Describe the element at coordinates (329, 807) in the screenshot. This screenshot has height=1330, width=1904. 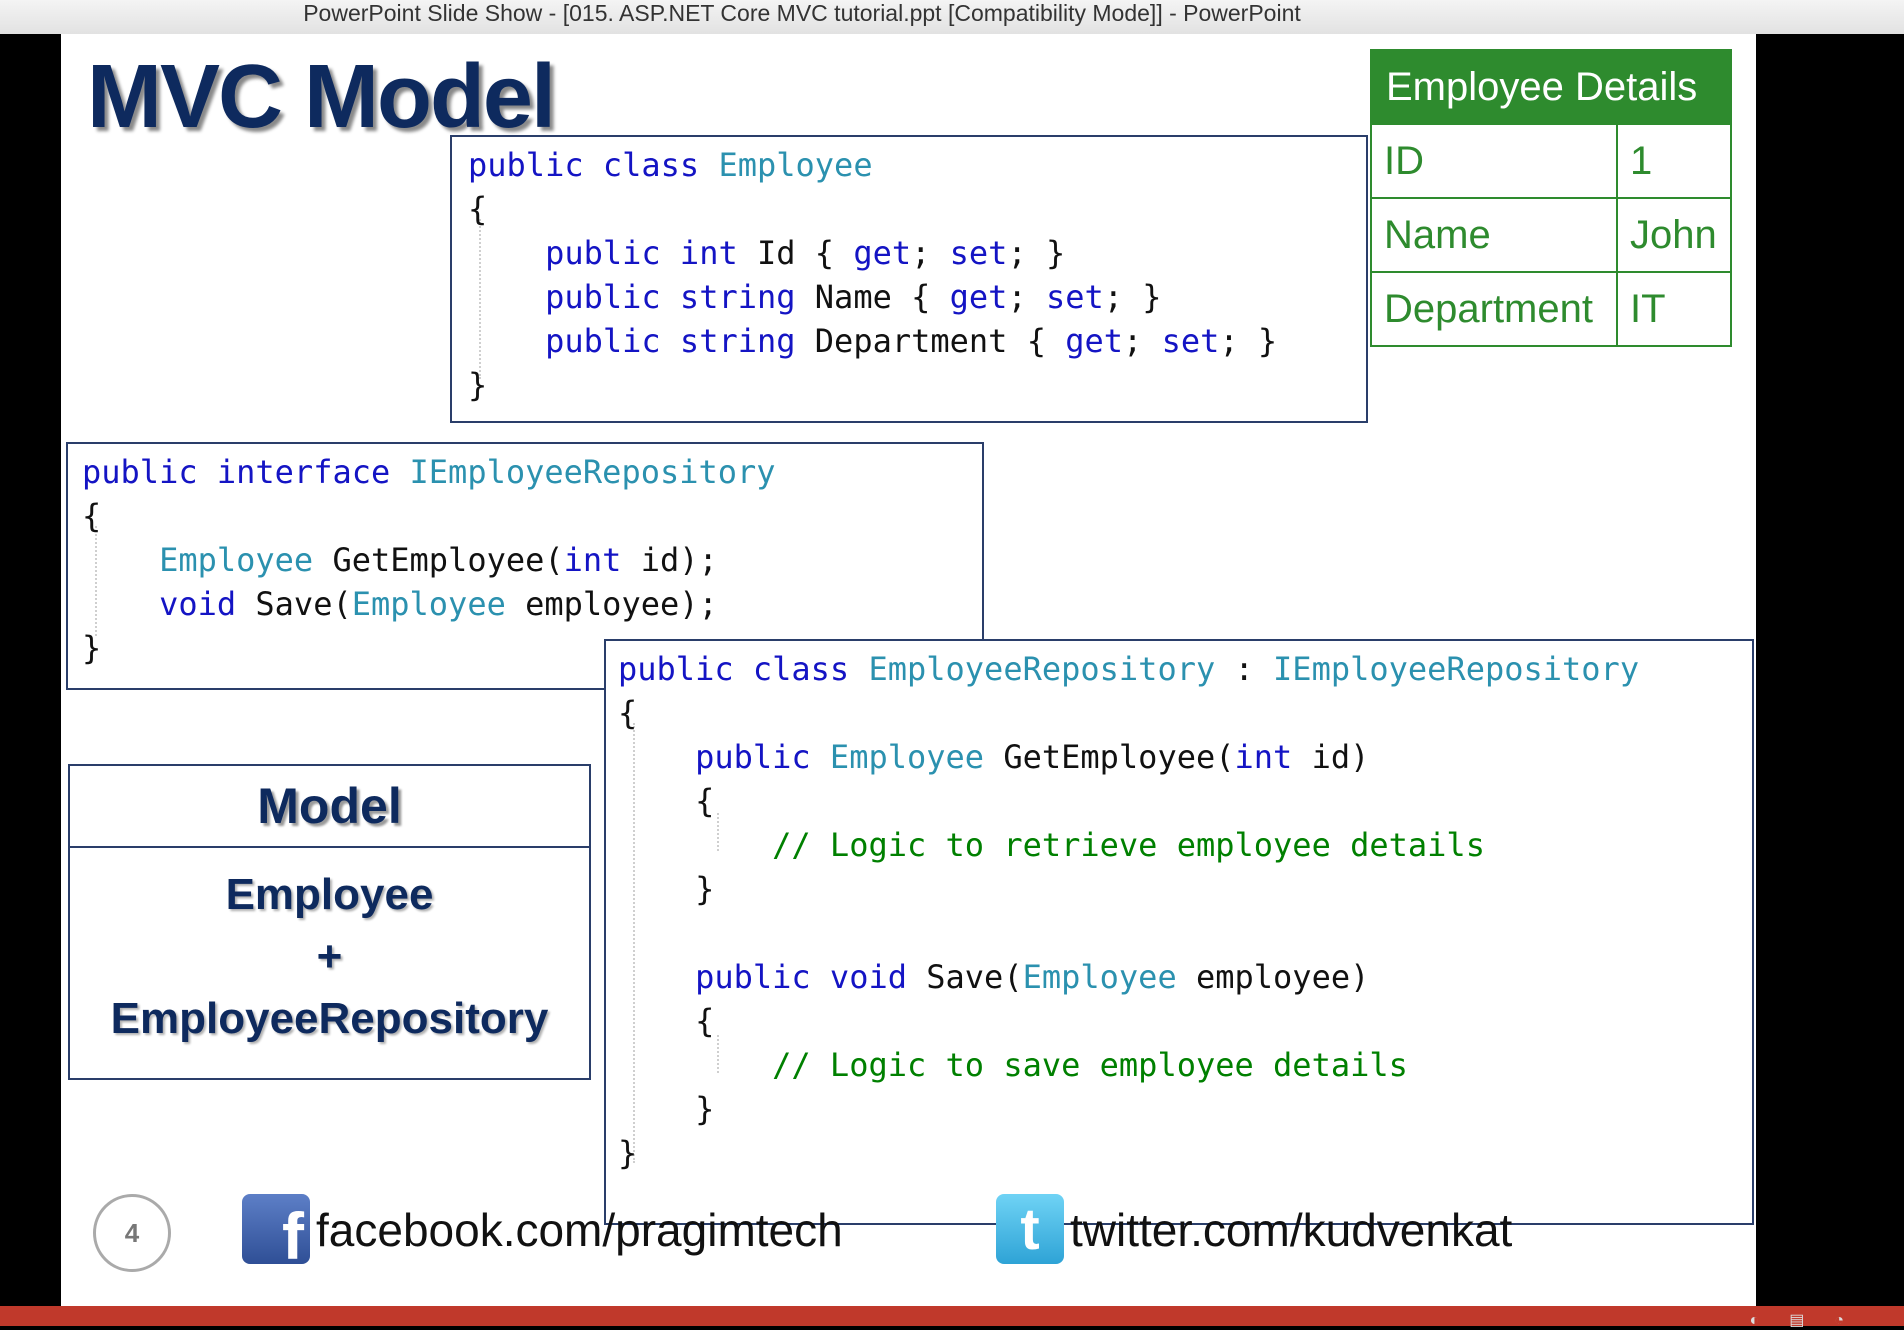
I see `model-header: Model` at that location.